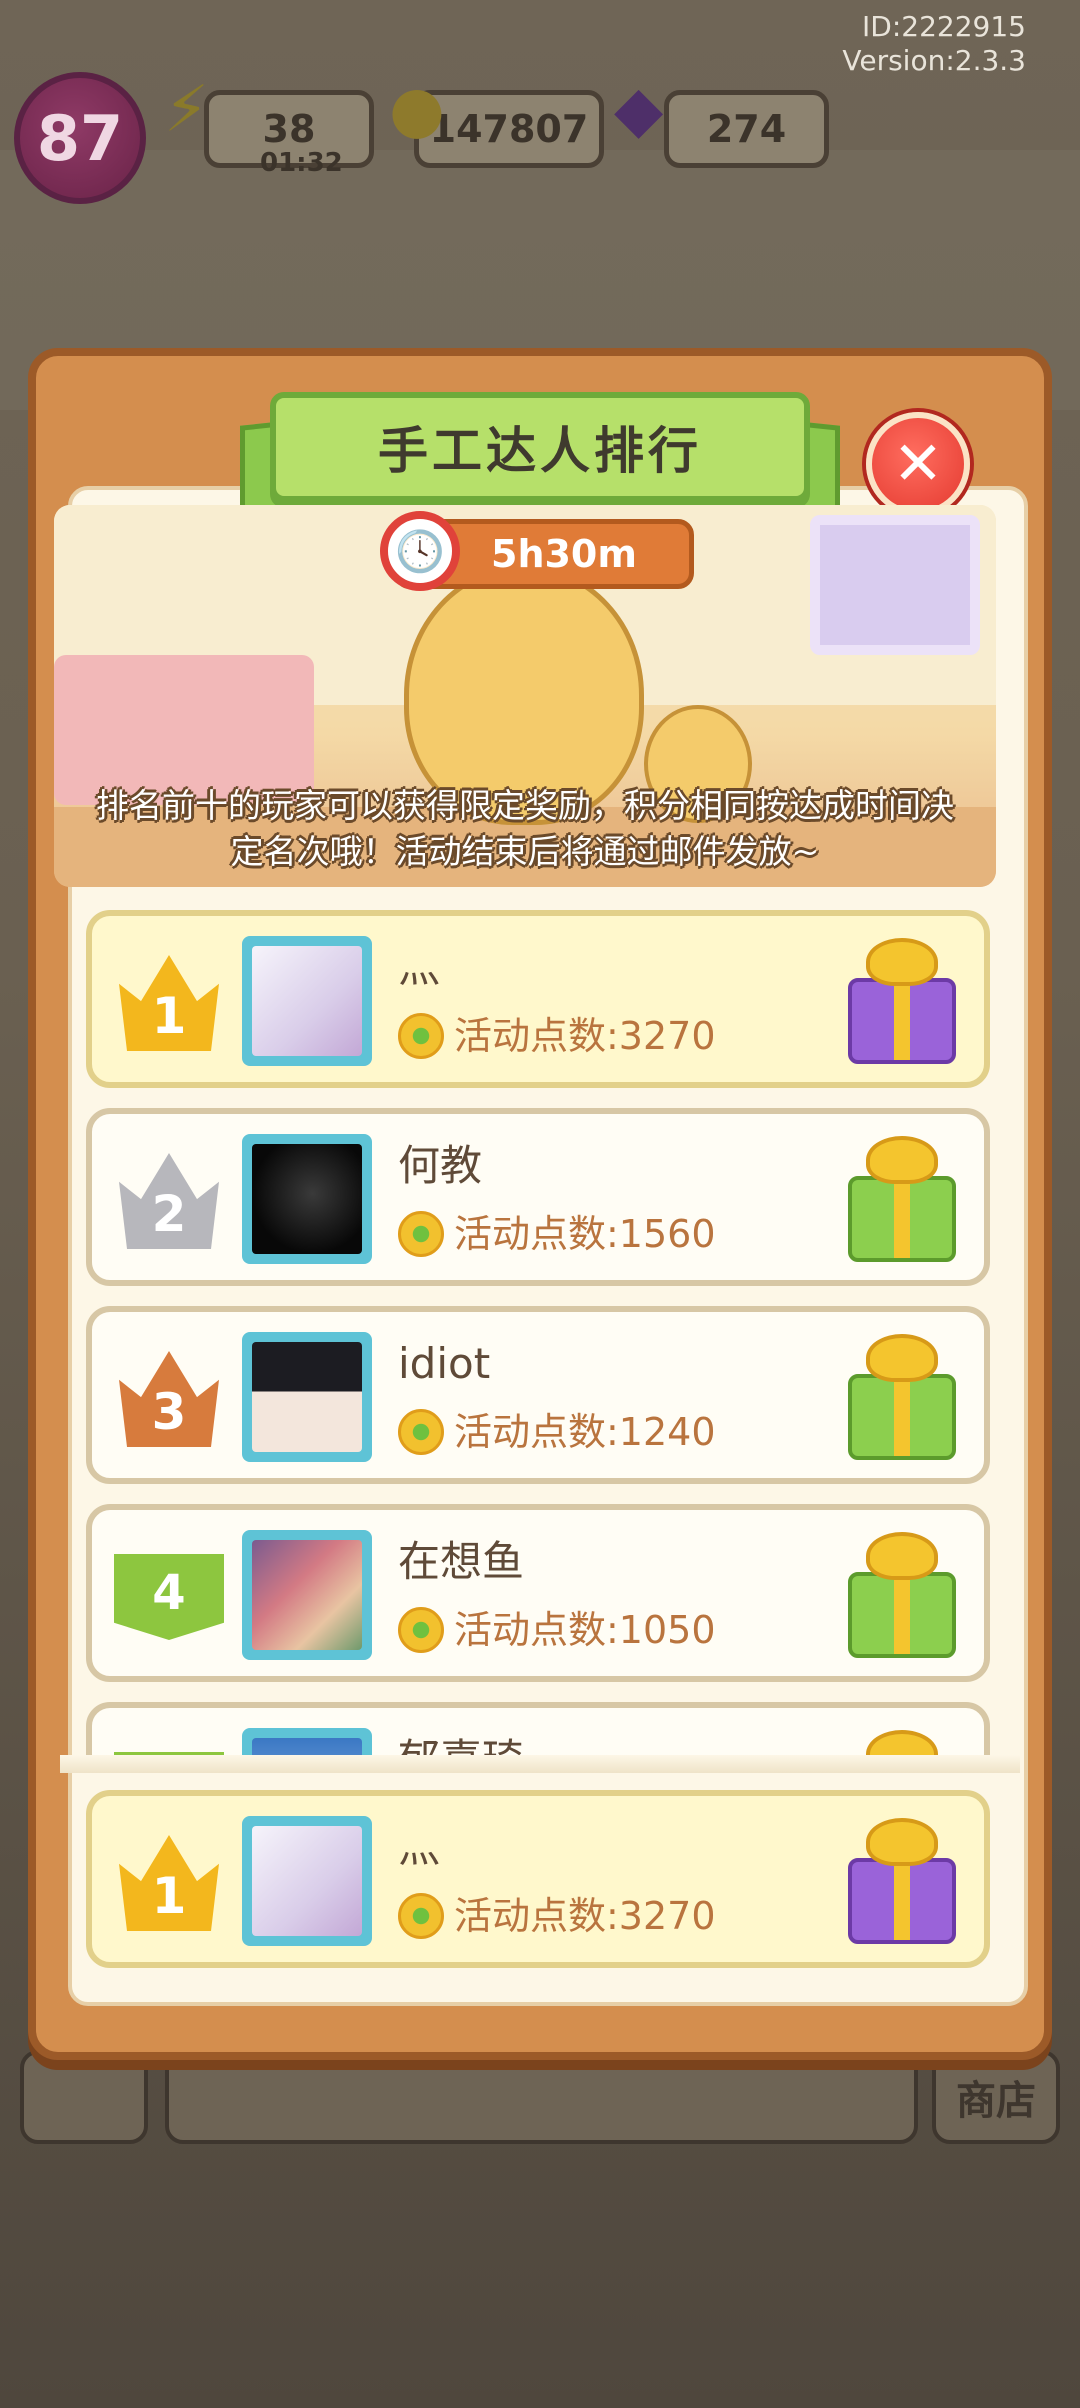 The height and width of the screenshot is (2408, 1080). Describe the element at coordinates (538, 1879) in the screenshot. I see `my-ranking-row: 1 灬 活动点数:3270` at that location.